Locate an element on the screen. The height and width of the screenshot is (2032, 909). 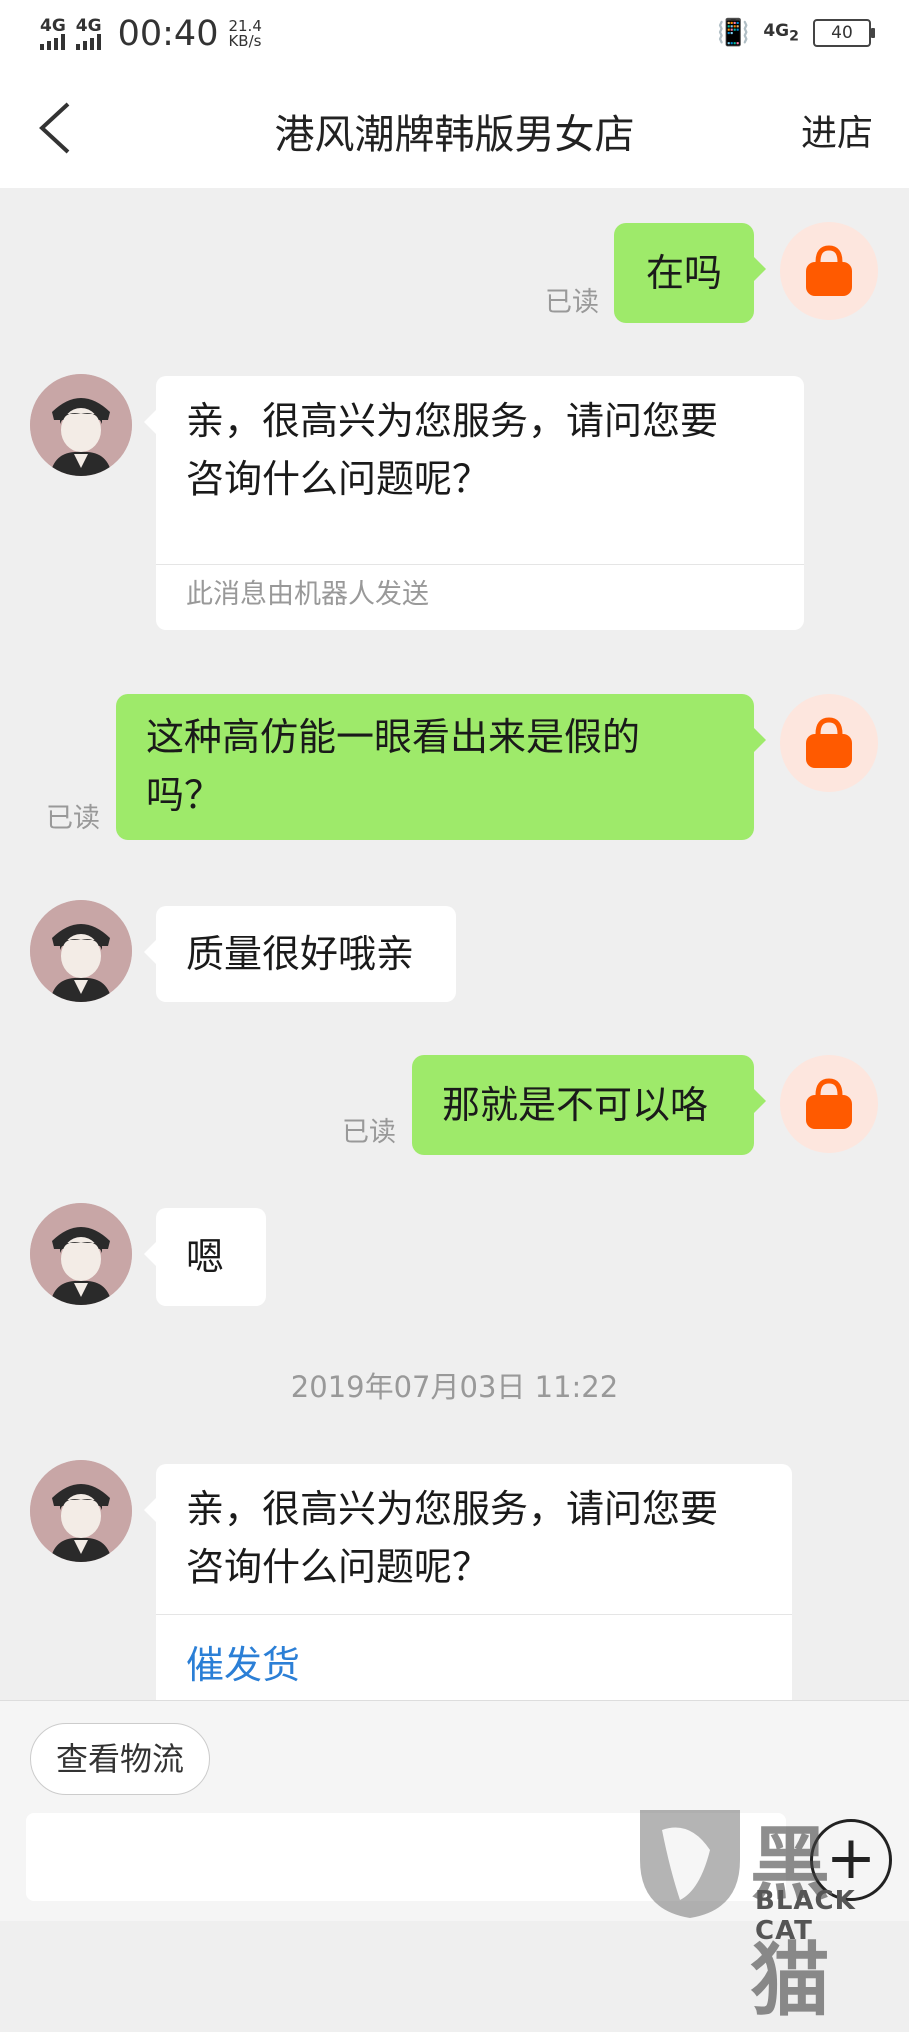
my-message-bubble: 这种高仿能一眼看出来是假的 吗？ is located at coordinates (441, 767).